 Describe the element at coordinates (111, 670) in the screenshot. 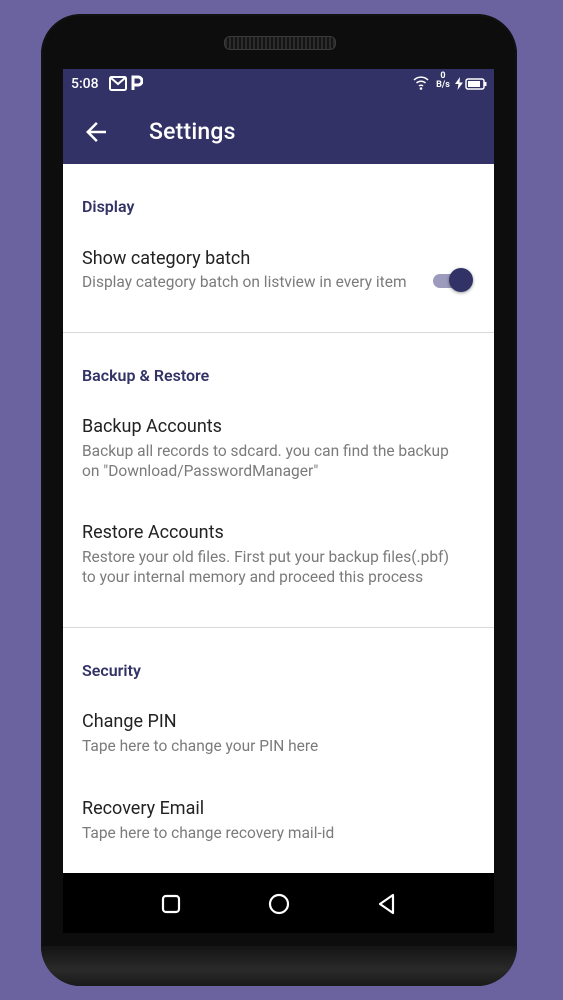

I see `section-header-security: Security` at that location.